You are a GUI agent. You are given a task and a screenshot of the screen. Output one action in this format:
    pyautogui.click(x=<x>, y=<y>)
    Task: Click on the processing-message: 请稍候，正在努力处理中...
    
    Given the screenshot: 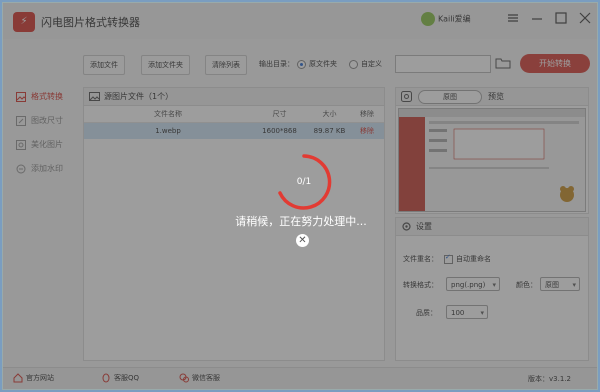 What is the action you would take?
    pyautogui.click(x=301, y=221)
    